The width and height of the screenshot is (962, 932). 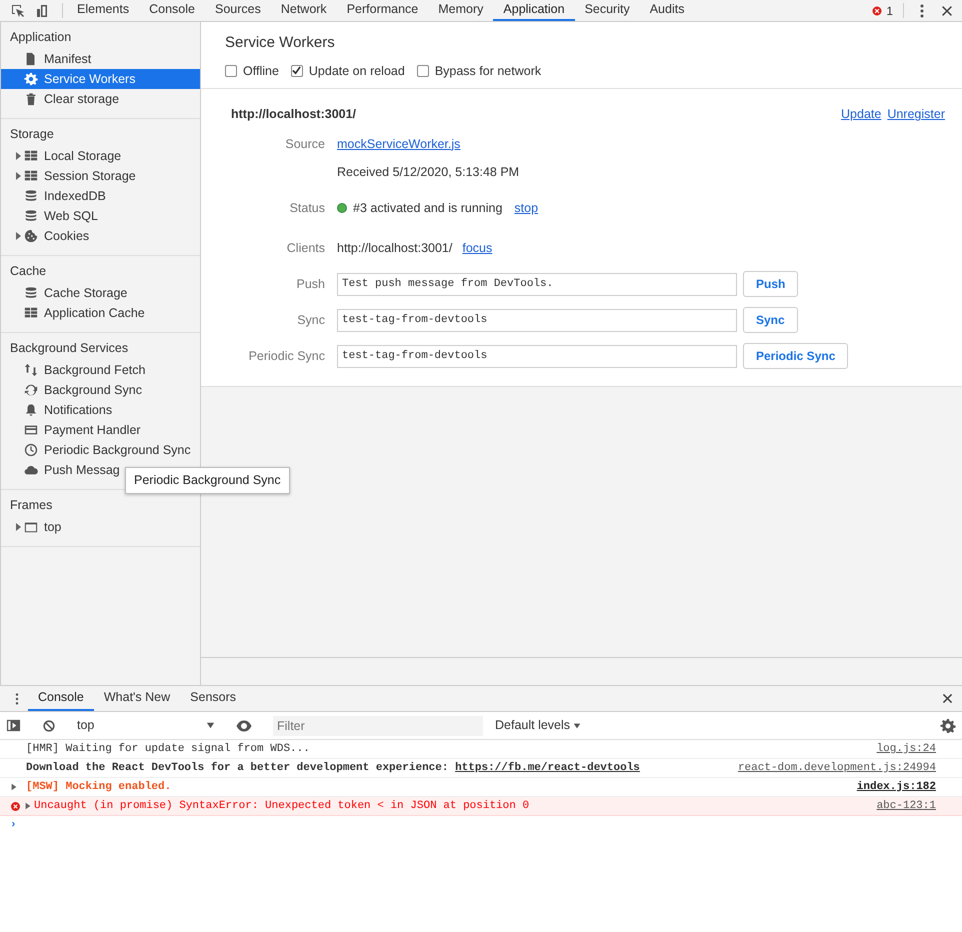 I want to click on sidebar-item: Background Fetch, so click(x=100, y=370).